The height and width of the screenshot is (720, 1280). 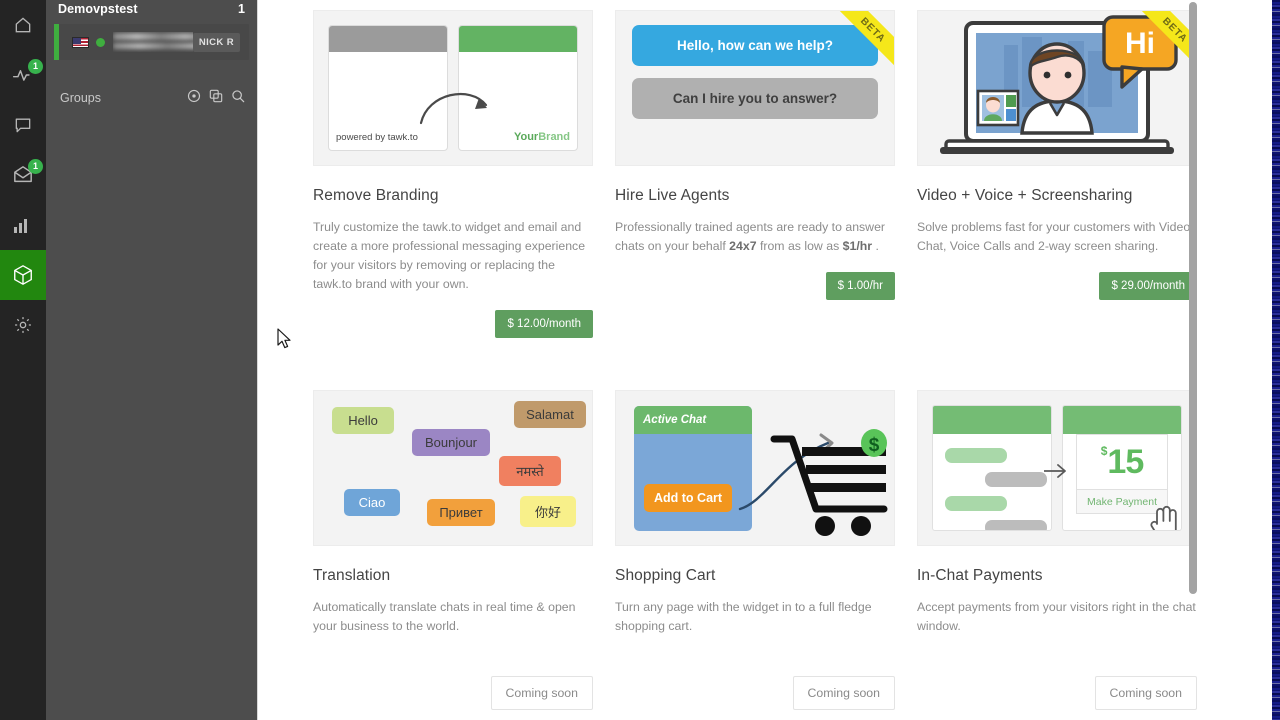 I want to click on visitor-list-item: NICK R, so click(x=151, y=42).